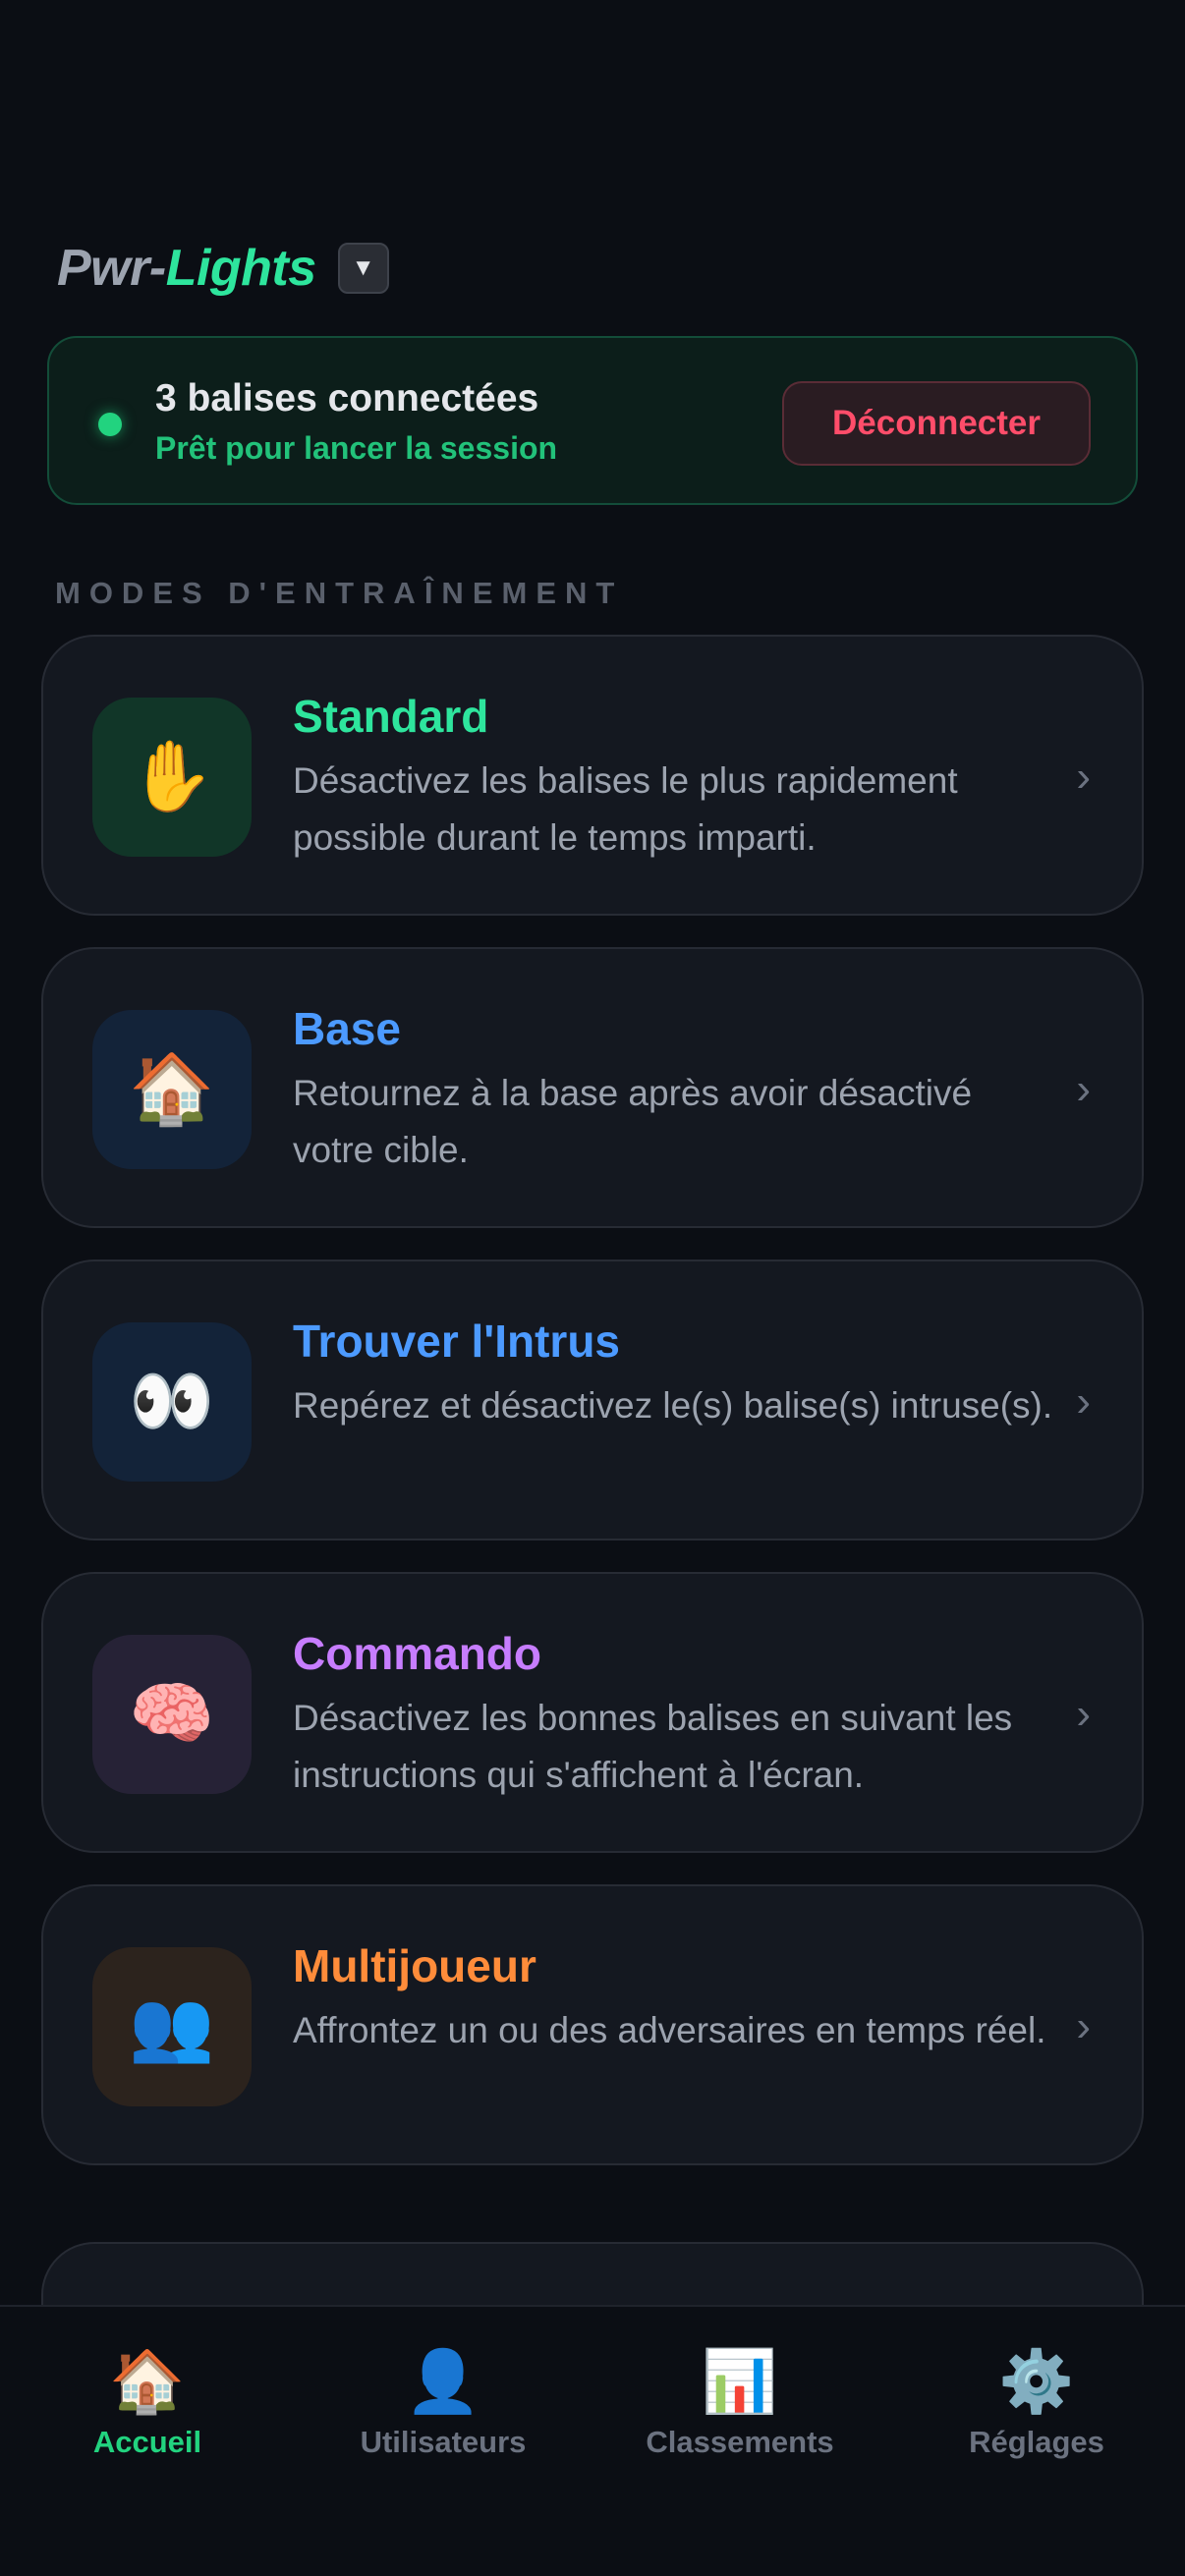  What do you see at coordinates (443, 2382) in the screenshot?
I see `user-icon: 👤` at bounding box center [443, 2382].